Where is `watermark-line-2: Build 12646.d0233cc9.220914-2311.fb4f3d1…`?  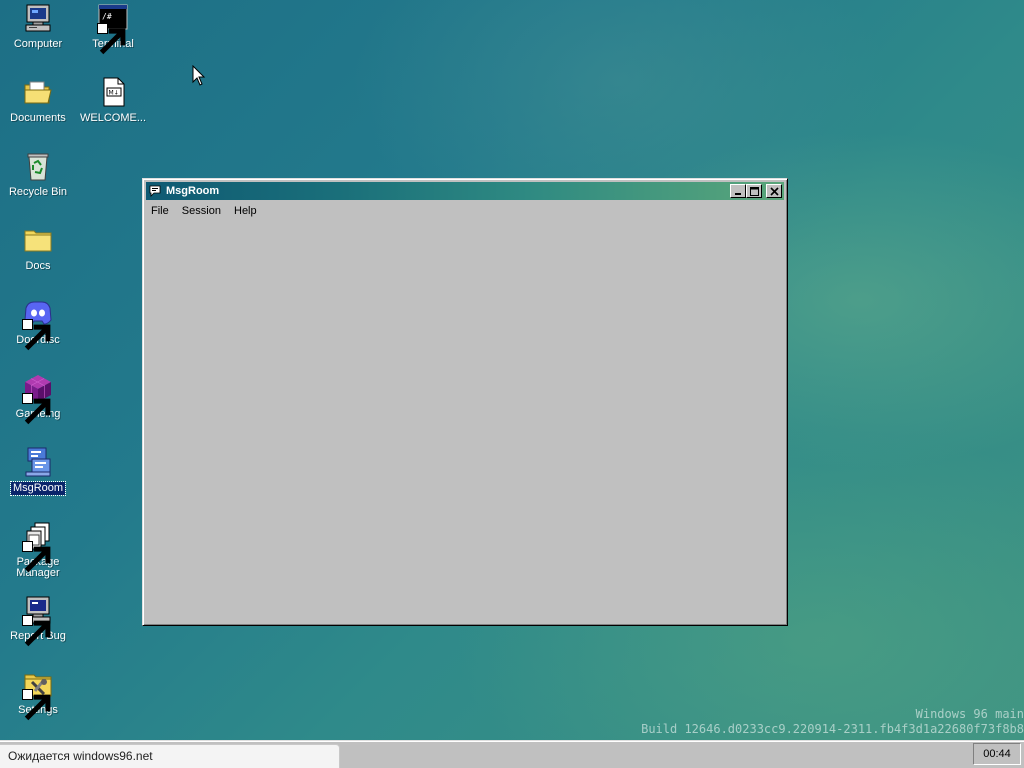 watermark-line-2: Build 12646.d0233cc9.220914-2311.fb4f3d1… is located at coordinates (832, 729).